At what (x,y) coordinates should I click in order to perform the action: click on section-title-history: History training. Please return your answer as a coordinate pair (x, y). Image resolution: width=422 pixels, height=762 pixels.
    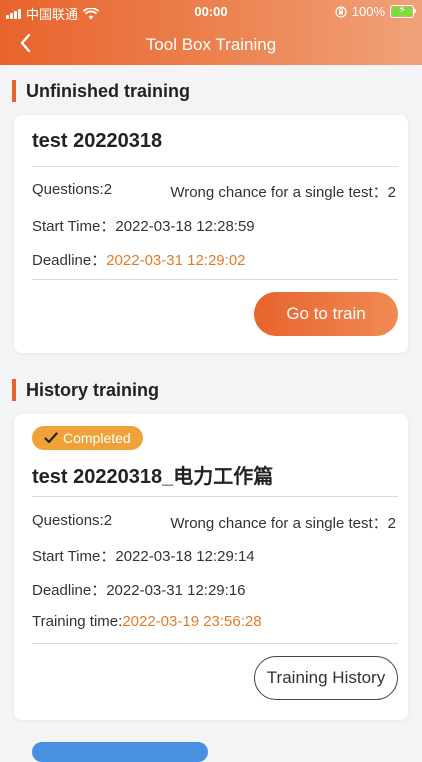
    Looking at the image, I should click on (85, 390).